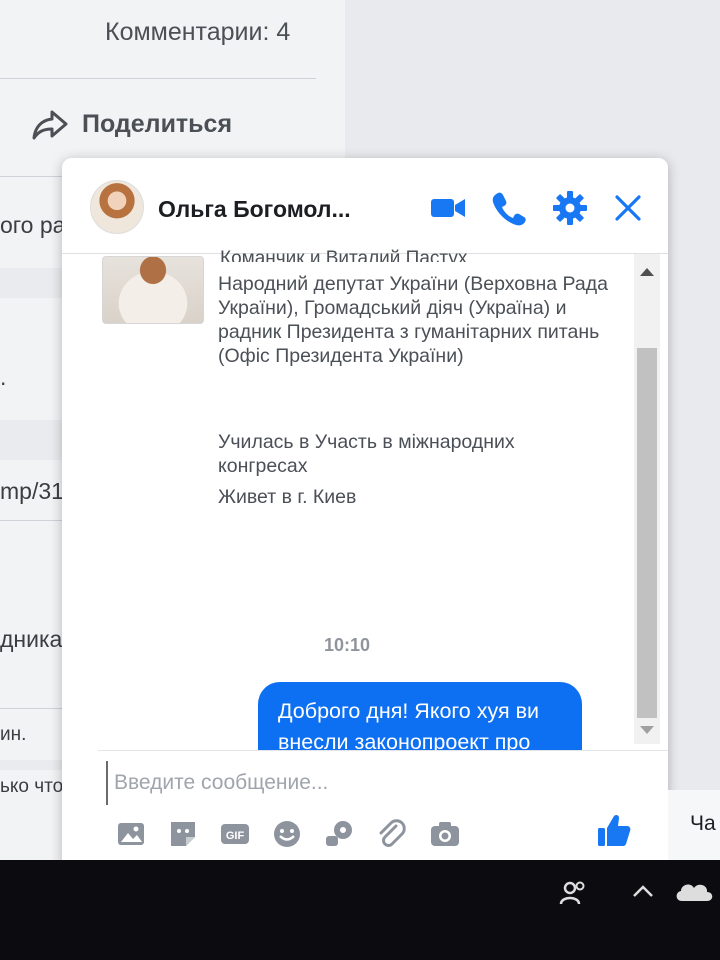 The image size is (720, 960). What do you see at coordinates (287, 834) in the screenshot?
I see `emoji-icon` at bounding box center [287, 834].